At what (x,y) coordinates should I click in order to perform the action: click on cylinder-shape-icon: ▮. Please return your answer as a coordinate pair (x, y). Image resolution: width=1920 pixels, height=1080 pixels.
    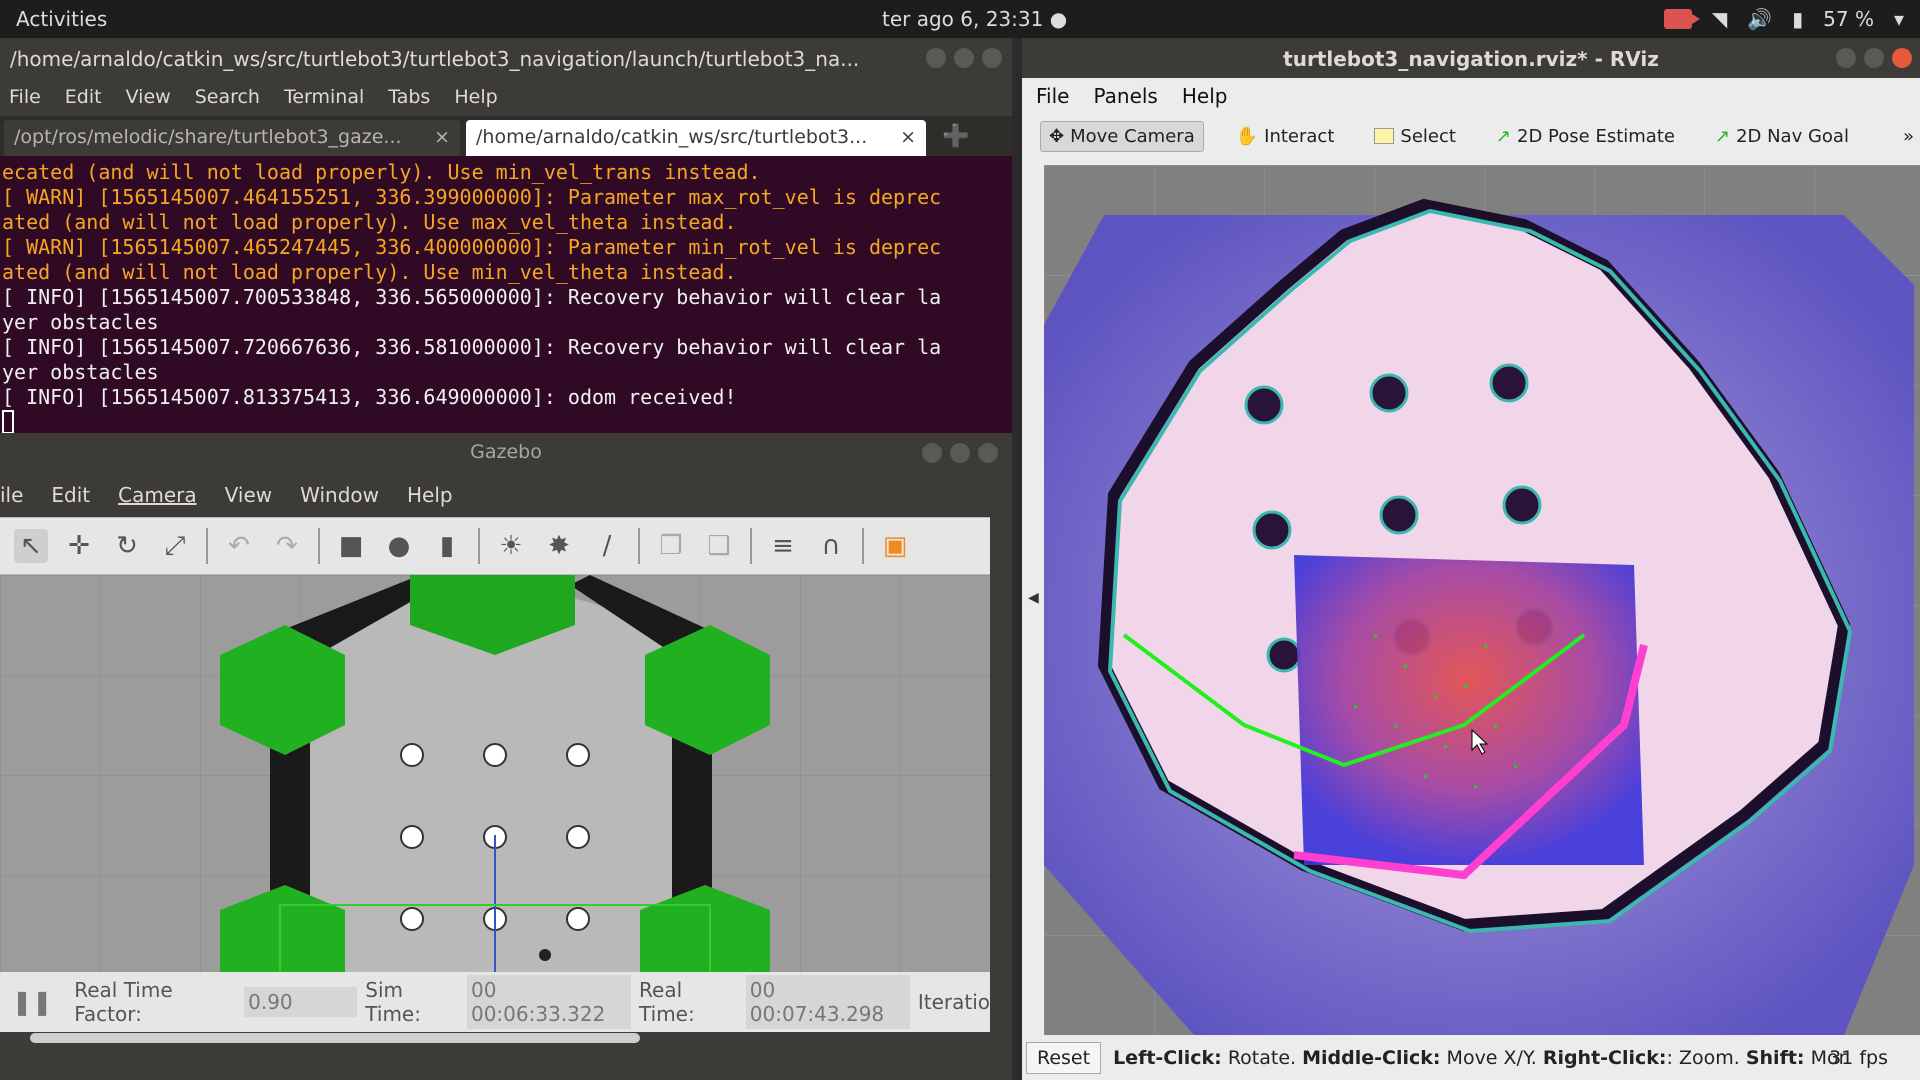
    Looking at the image, I should click on (447, 546).